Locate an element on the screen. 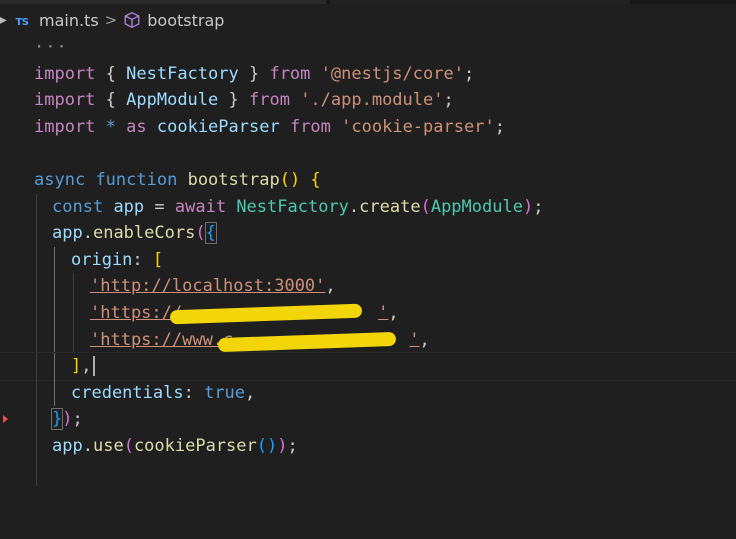 Image resolution: width=736 pixels, height=539 pixels. keyword: as is located at coordinates (136, 126).